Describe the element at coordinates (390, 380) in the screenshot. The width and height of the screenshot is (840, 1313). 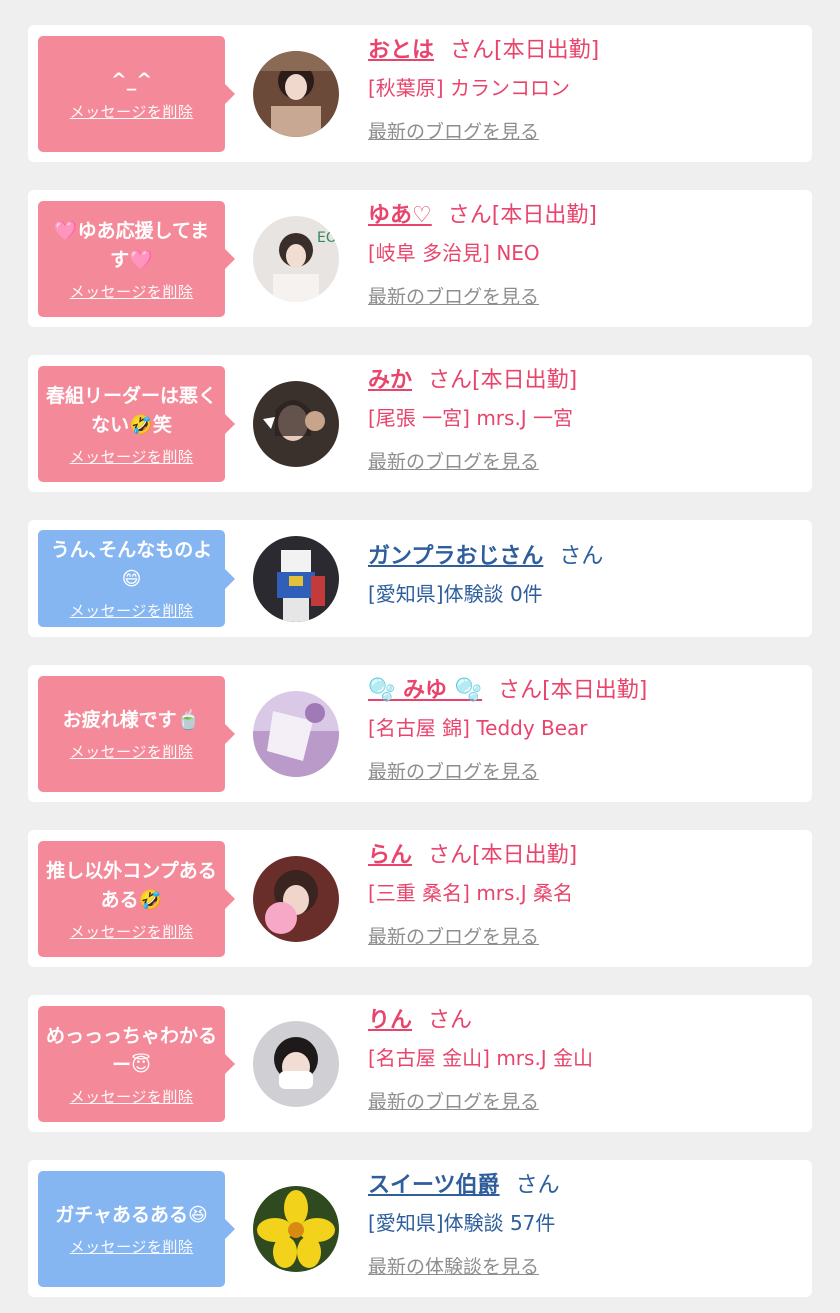
I see `cast-name-link: みか` at that location.